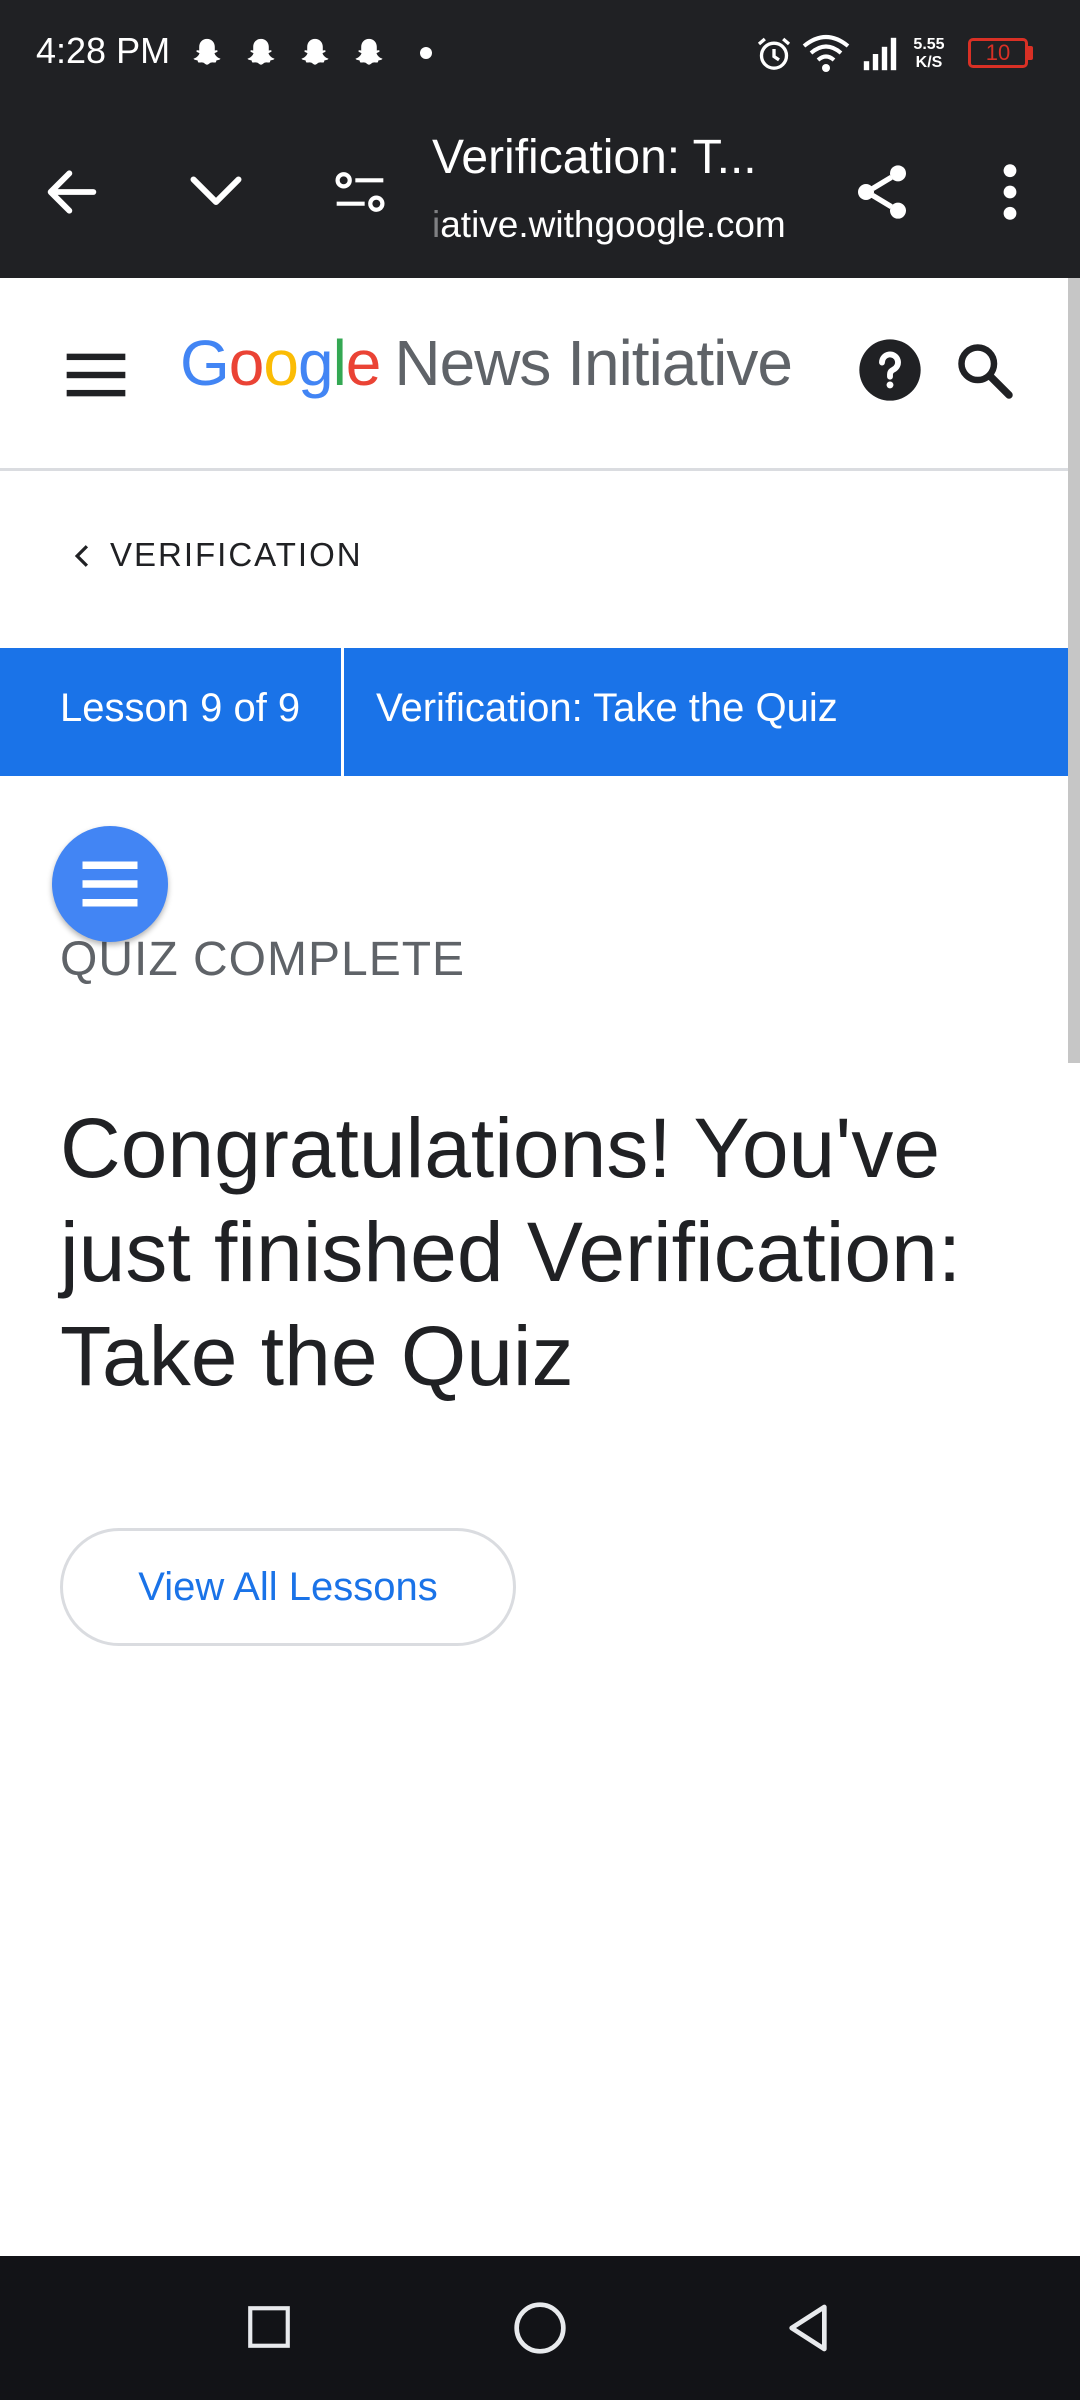 This screenshot has height=2400, width=1080. What do you see at coordinates (72, 192) in the screenshot?
I see `back-arrow-icon` at bounding box center [72, 192].